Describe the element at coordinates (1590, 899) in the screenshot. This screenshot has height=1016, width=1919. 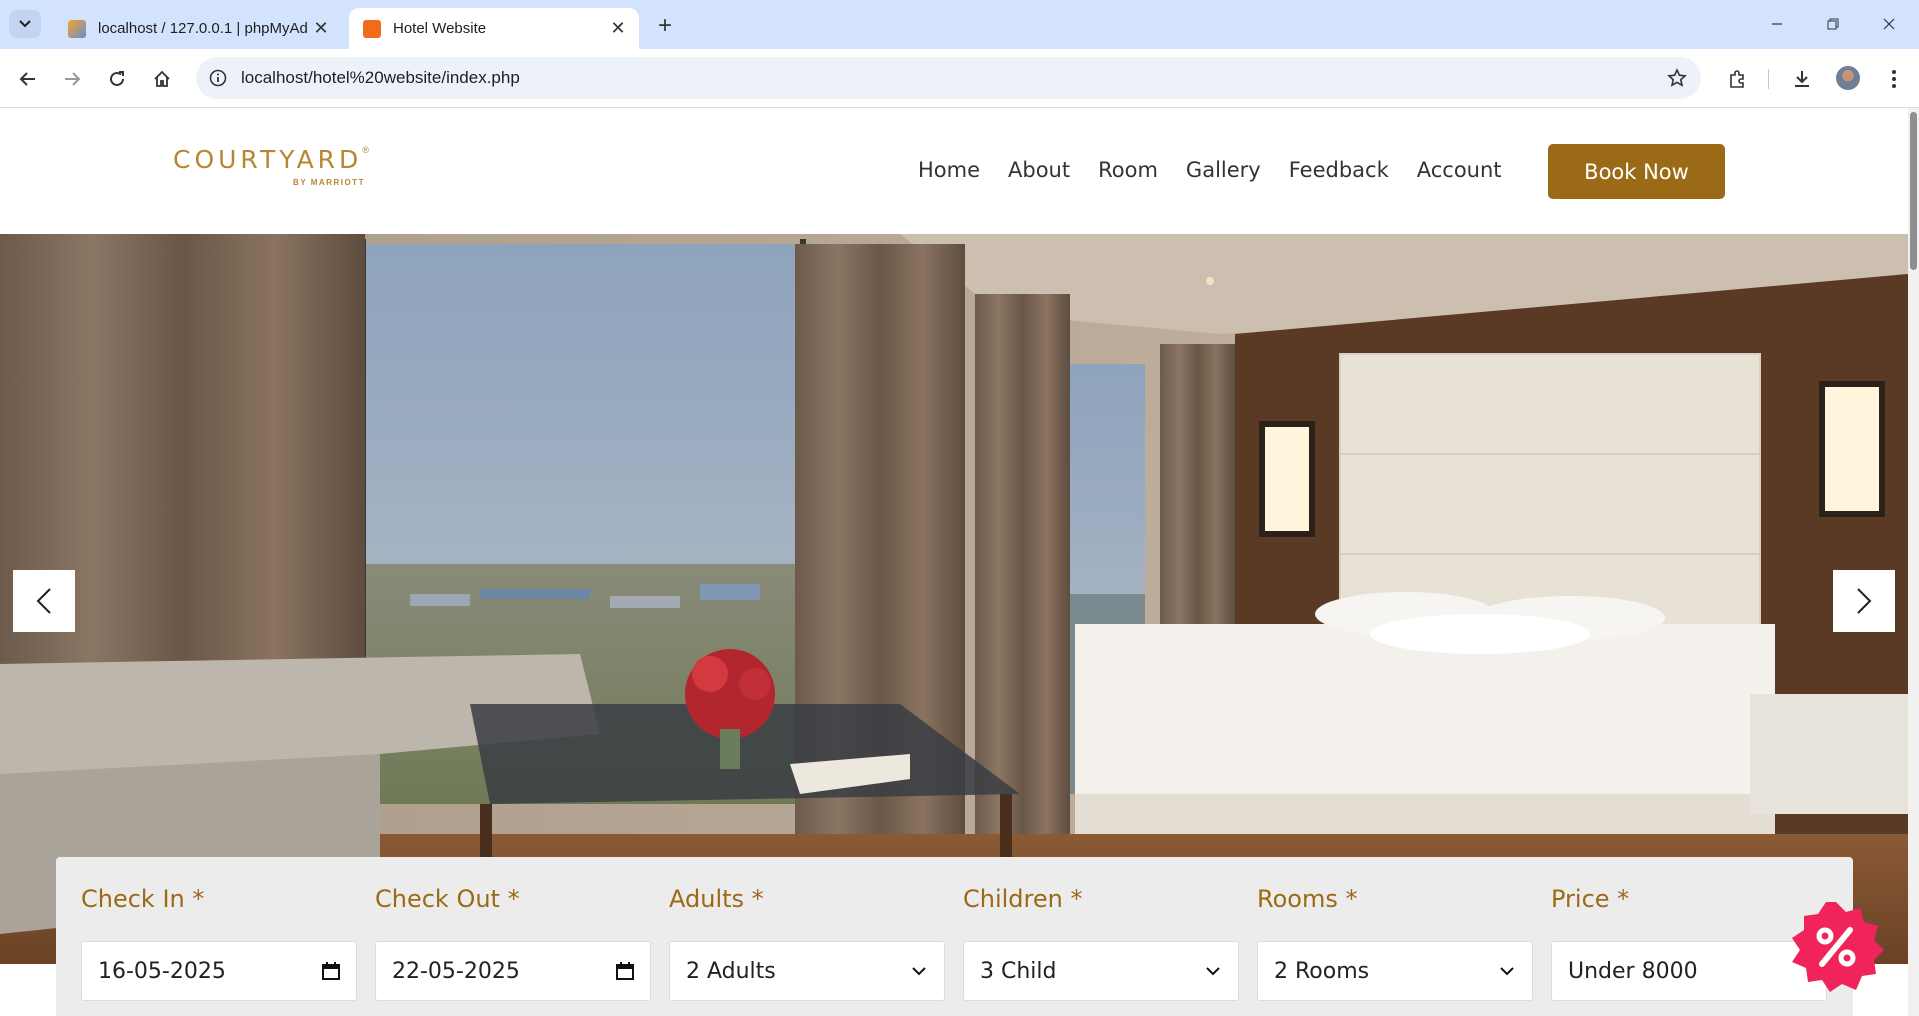
I see `price-label: Price *` at that location.